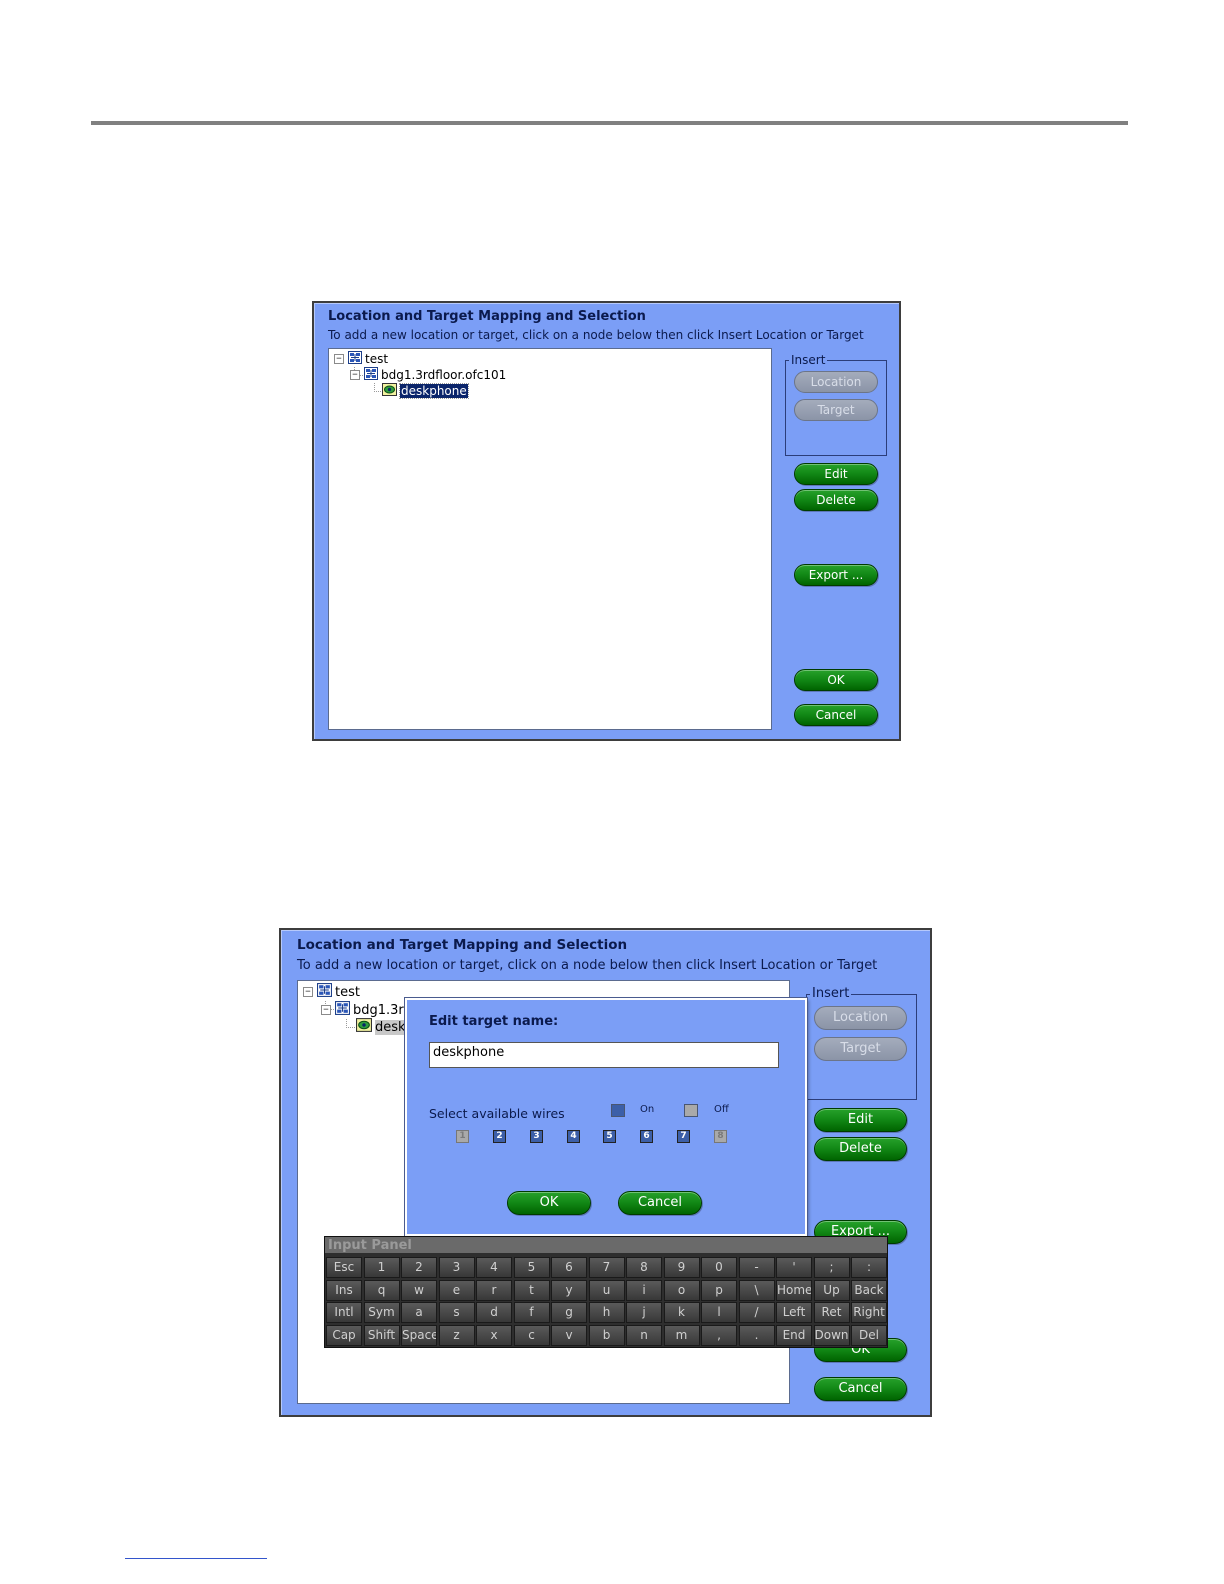 The height and width of the screenshot is (1584, 1224). Describe the element at coordinates (456, 1312) in the screenshot. I see `key: s` at that location.